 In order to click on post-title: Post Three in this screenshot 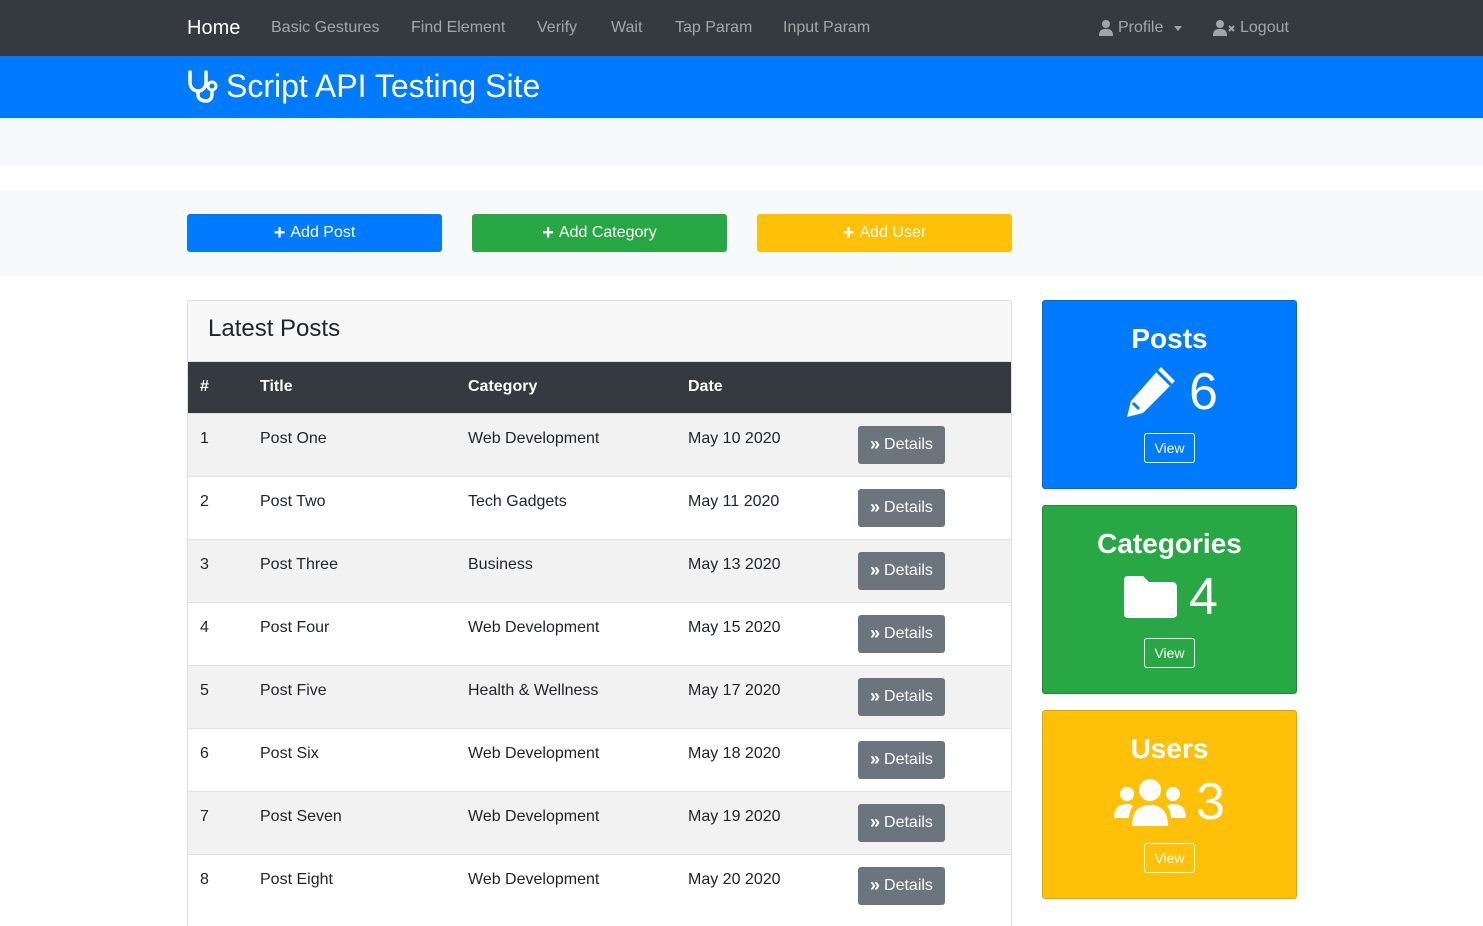, I will do `click(299, 564)`.